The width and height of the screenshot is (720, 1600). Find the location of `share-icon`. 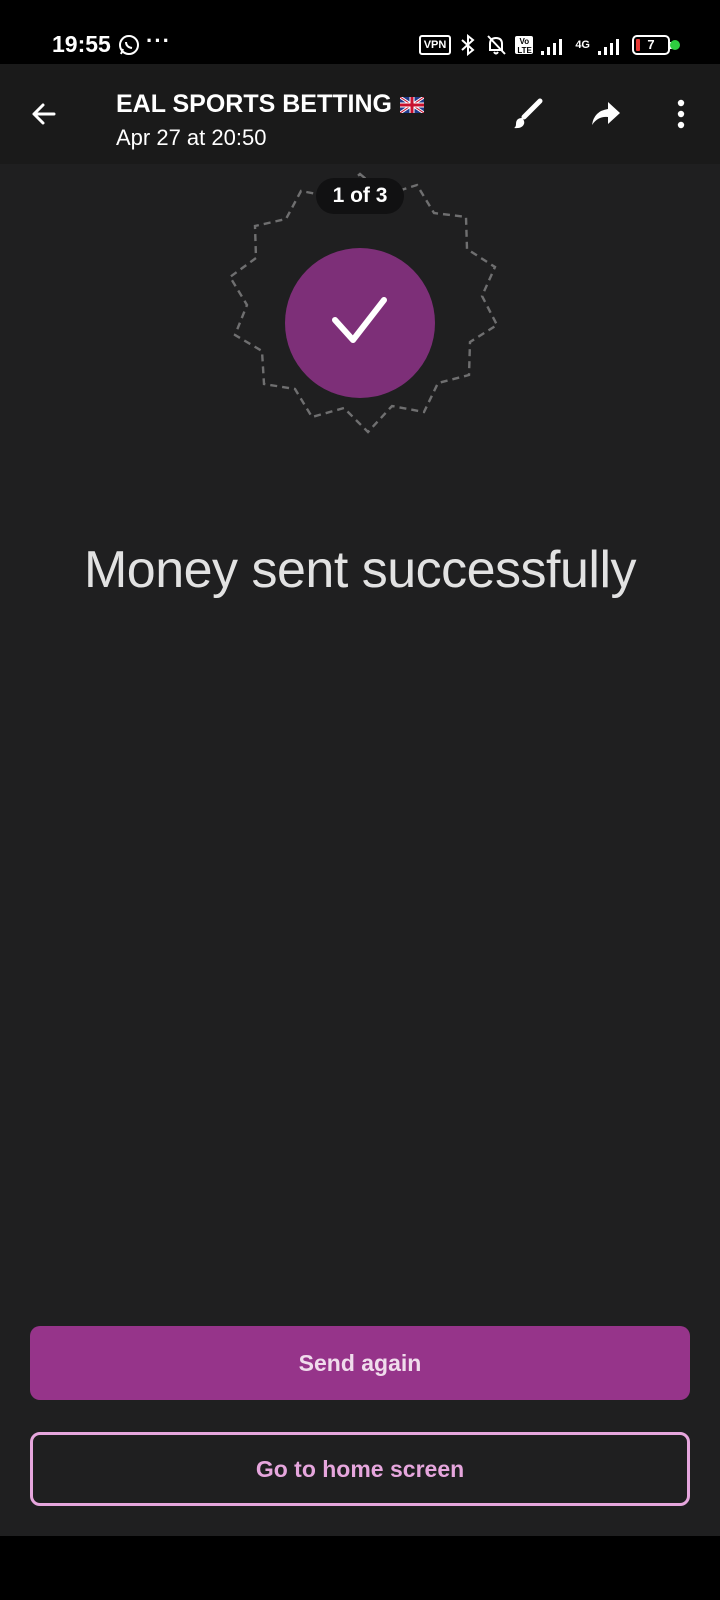

share-icon is located at coordinates (606, 114).